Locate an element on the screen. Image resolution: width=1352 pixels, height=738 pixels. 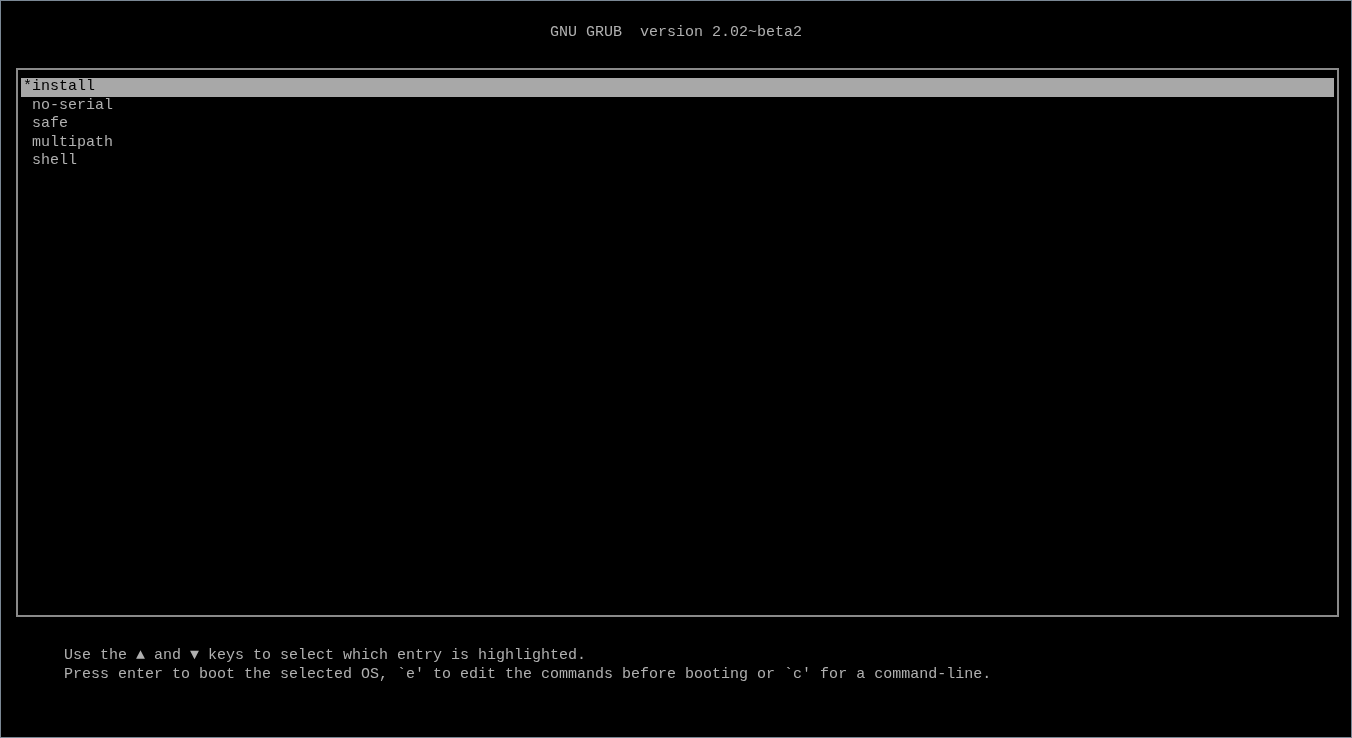
boot-menu-entry: safe is located at coordinates (677, 124).